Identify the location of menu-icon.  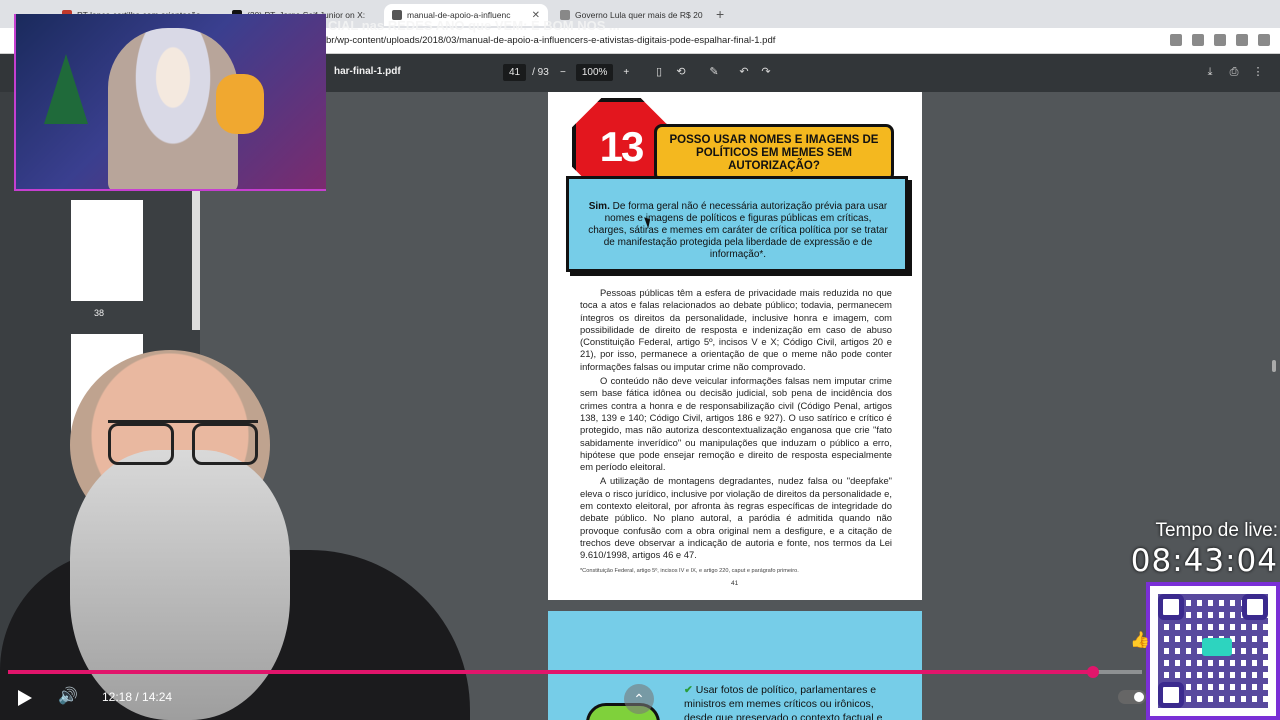
(1264, 40).